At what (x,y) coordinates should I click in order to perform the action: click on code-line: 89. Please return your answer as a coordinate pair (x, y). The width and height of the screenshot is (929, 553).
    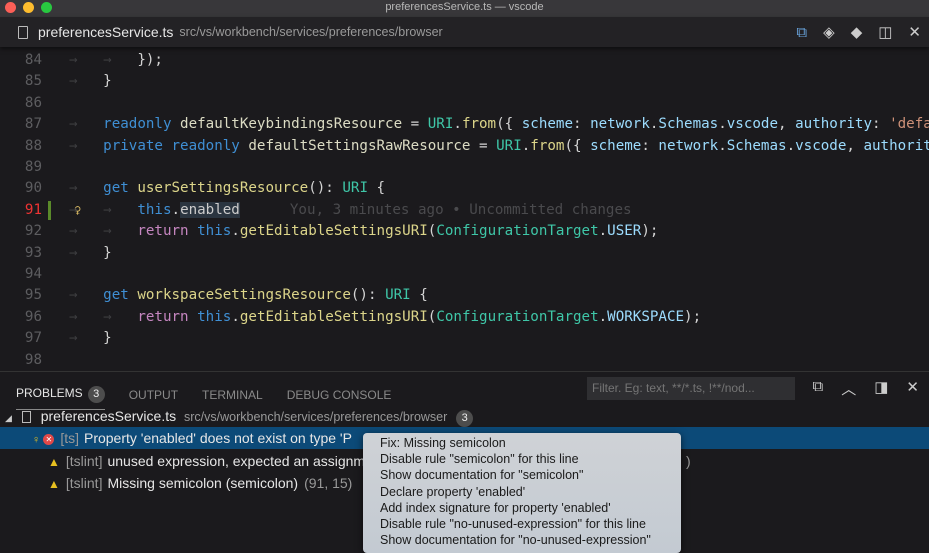
    Looking at the image, I should click on (464, 167).